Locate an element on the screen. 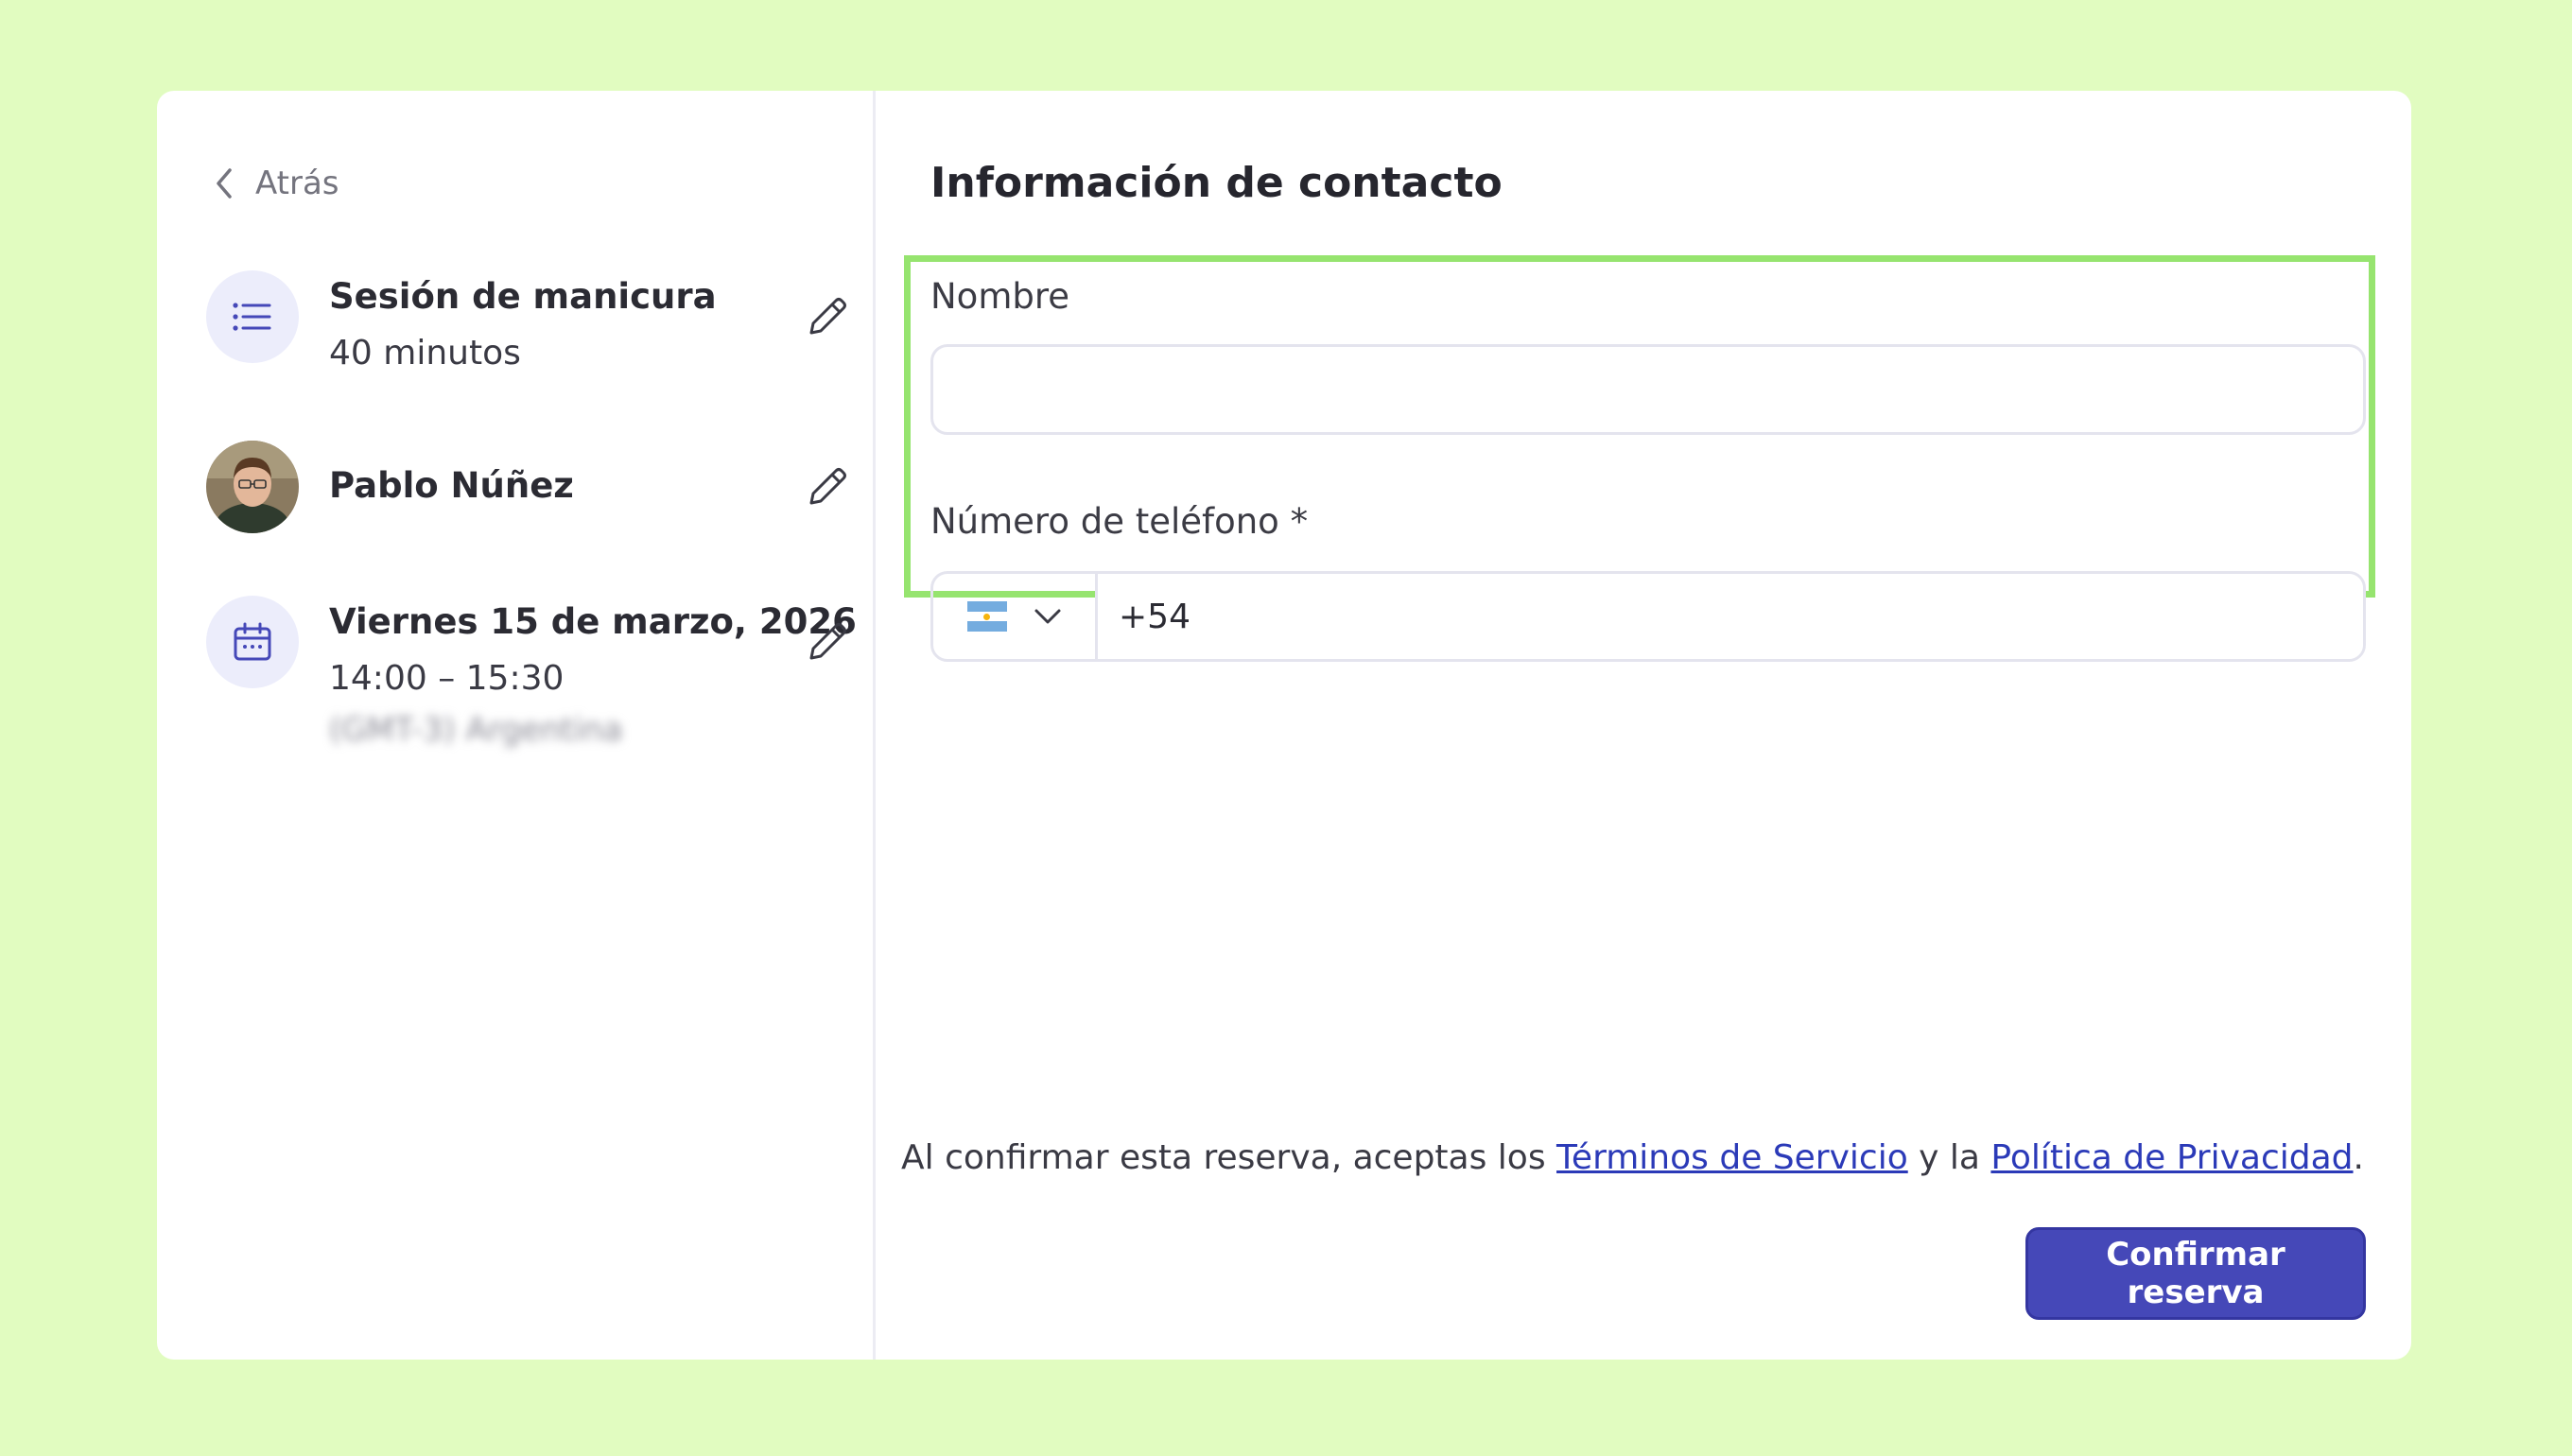 The image size is (2572, 1456). legal-middle: y la is located at coordinates (1949, 1157).